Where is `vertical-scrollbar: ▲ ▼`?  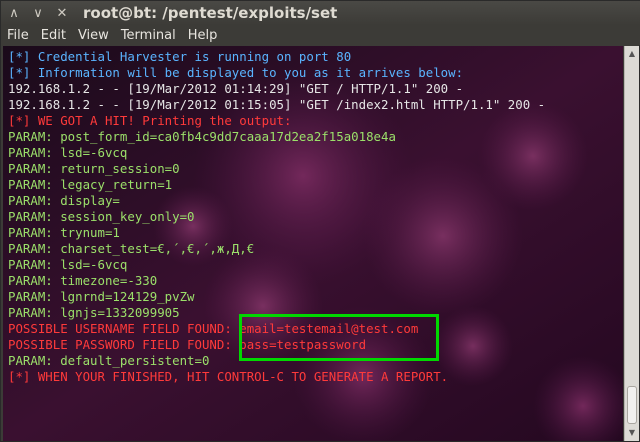
vertical-scrollbar: ▲ ▼ is located at coordinates (631, 243).